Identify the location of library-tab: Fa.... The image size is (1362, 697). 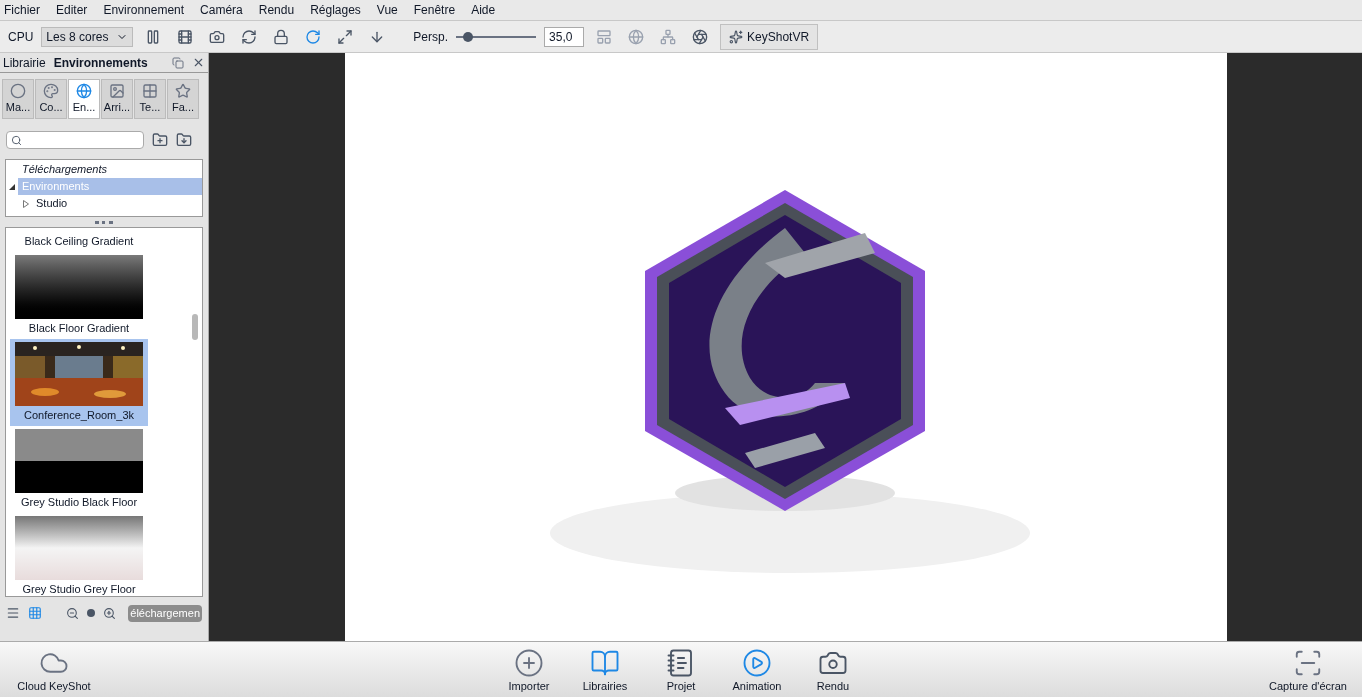
(183, 99).